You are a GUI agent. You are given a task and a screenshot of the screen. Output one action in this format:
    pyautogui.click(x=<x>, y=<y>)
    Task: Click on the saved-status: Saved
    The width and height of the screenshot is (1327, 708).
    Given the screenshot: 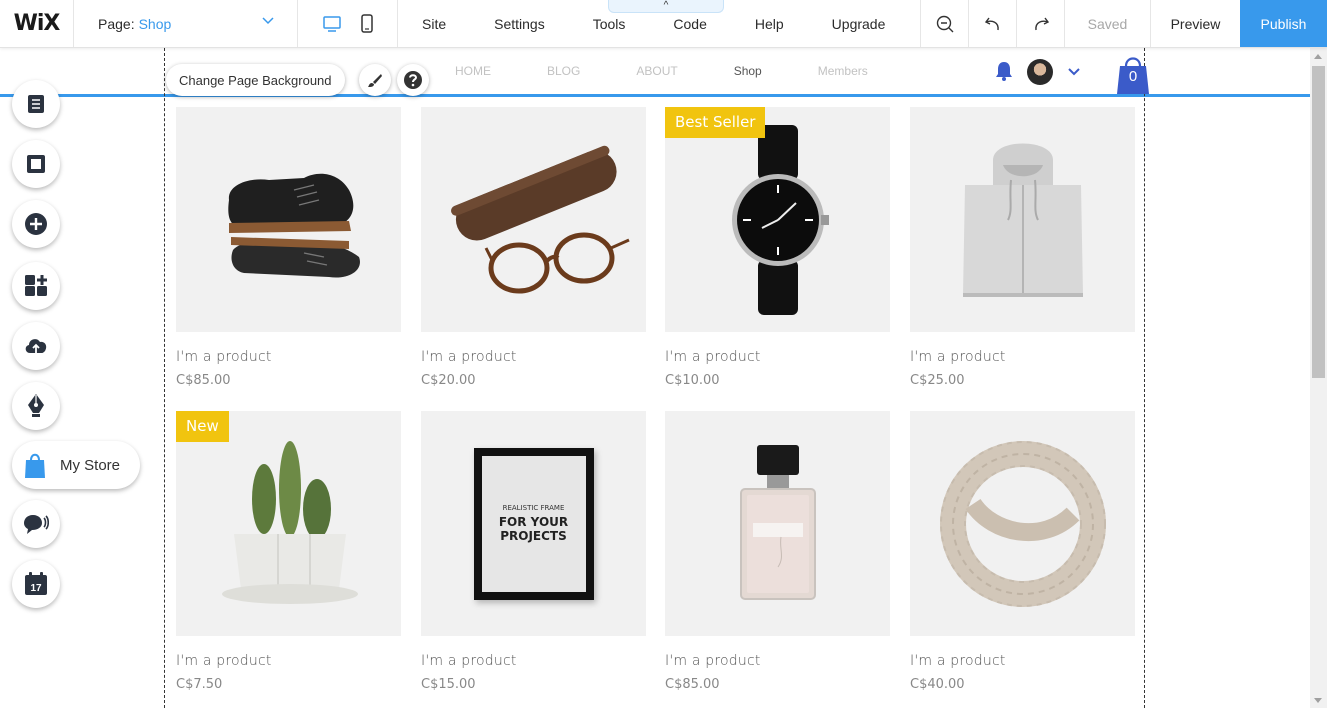 What is the action you would take?
    pyautogui.click(x=1107, y=23)
    